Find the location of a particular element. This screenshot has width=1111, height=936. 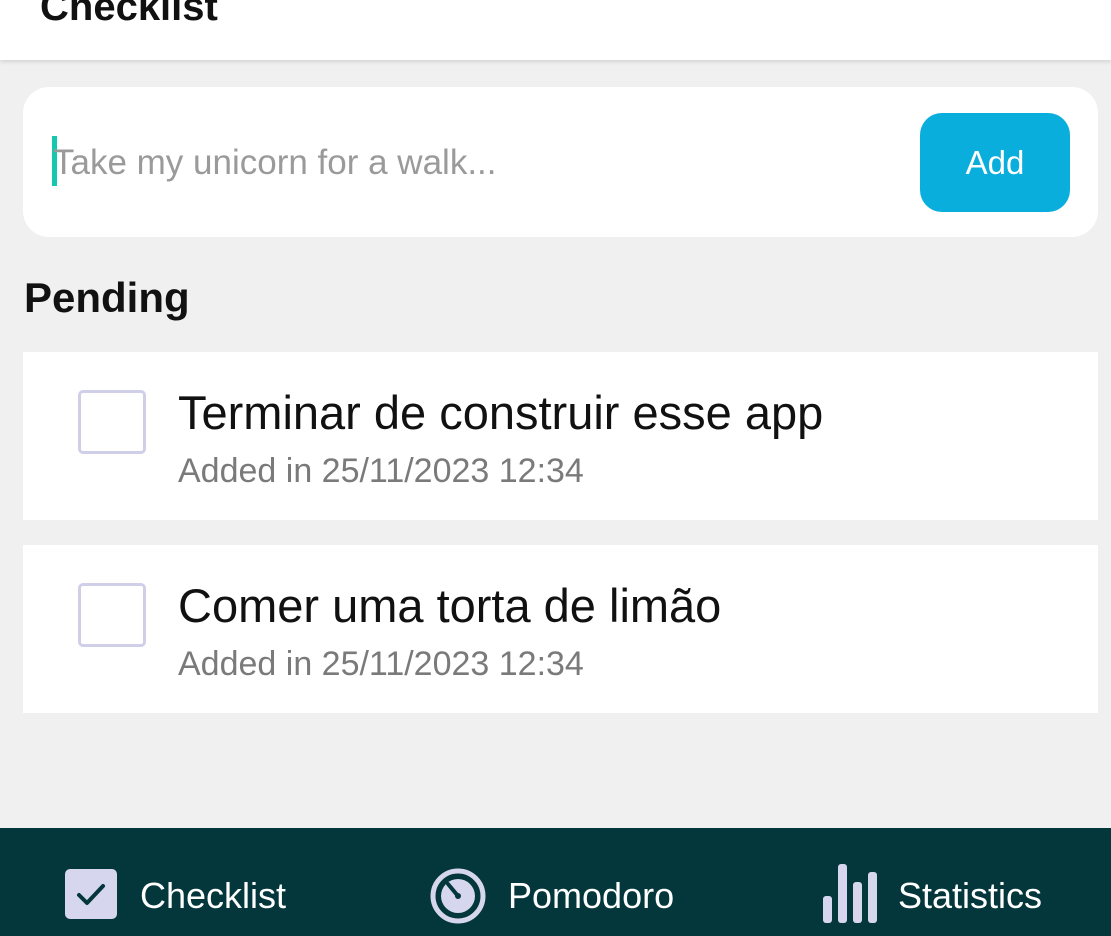

timer-icon is located at coordinates (458, 896).